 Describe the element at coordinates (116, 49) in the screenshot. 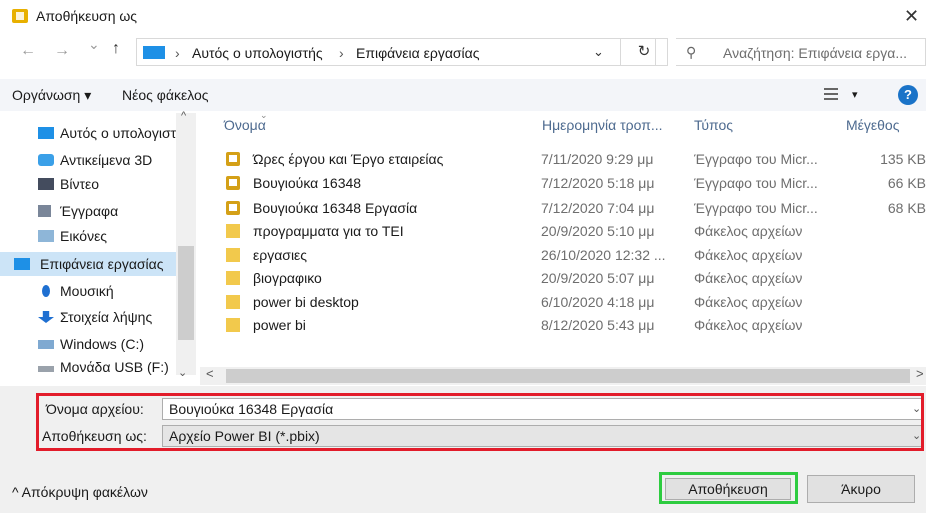

I see `up-arrow-icon: ↑` at that location.